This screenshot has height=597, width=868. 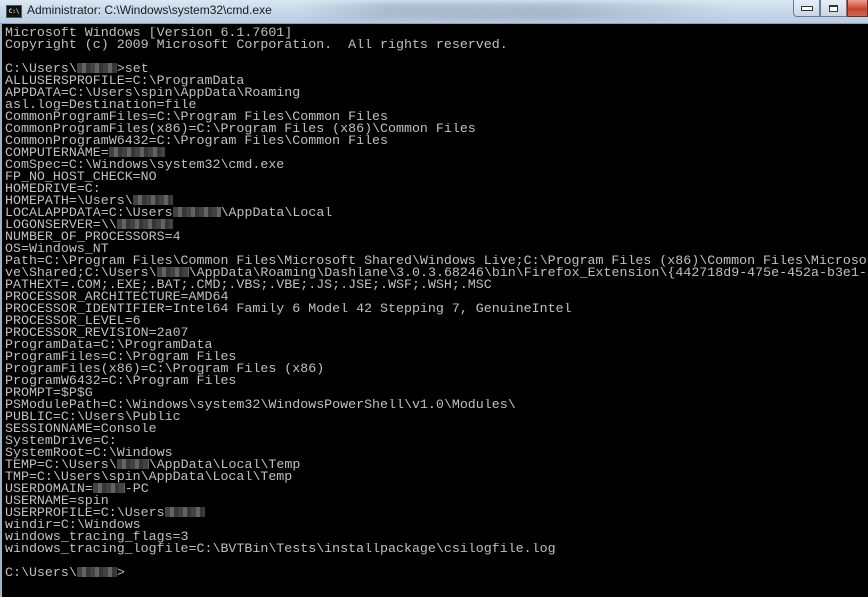 What do you see at coordinates (436, 429) in the screenshot?
I see `console-line: SESSIONNAME=Console` at bounding box center [436, 429].